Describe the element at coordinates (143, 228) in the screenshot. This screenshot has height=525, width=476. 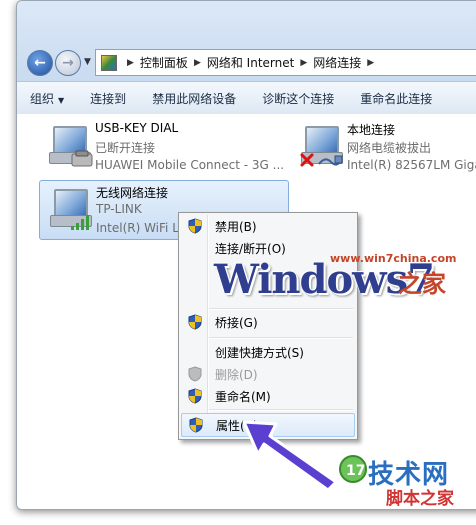
I see `connection-device: Intel(R) WiFi Lin` at that location.